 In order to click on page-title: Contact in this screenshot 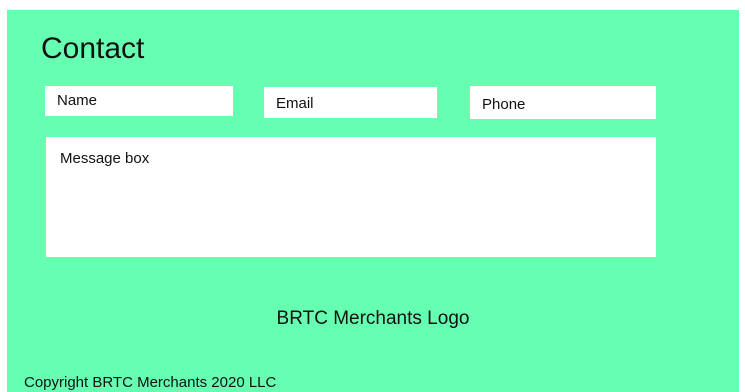, I will do `click(93, 48)`.